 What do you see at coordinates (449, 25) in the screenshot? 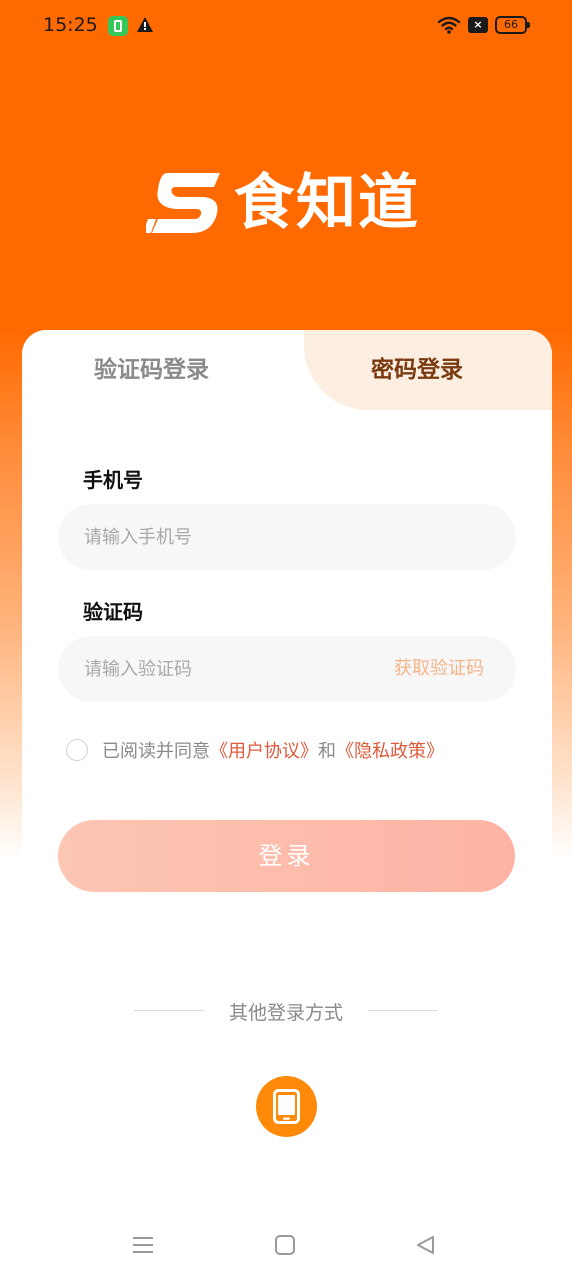
I see `wifi-icon` at bounding box center [449, 25].